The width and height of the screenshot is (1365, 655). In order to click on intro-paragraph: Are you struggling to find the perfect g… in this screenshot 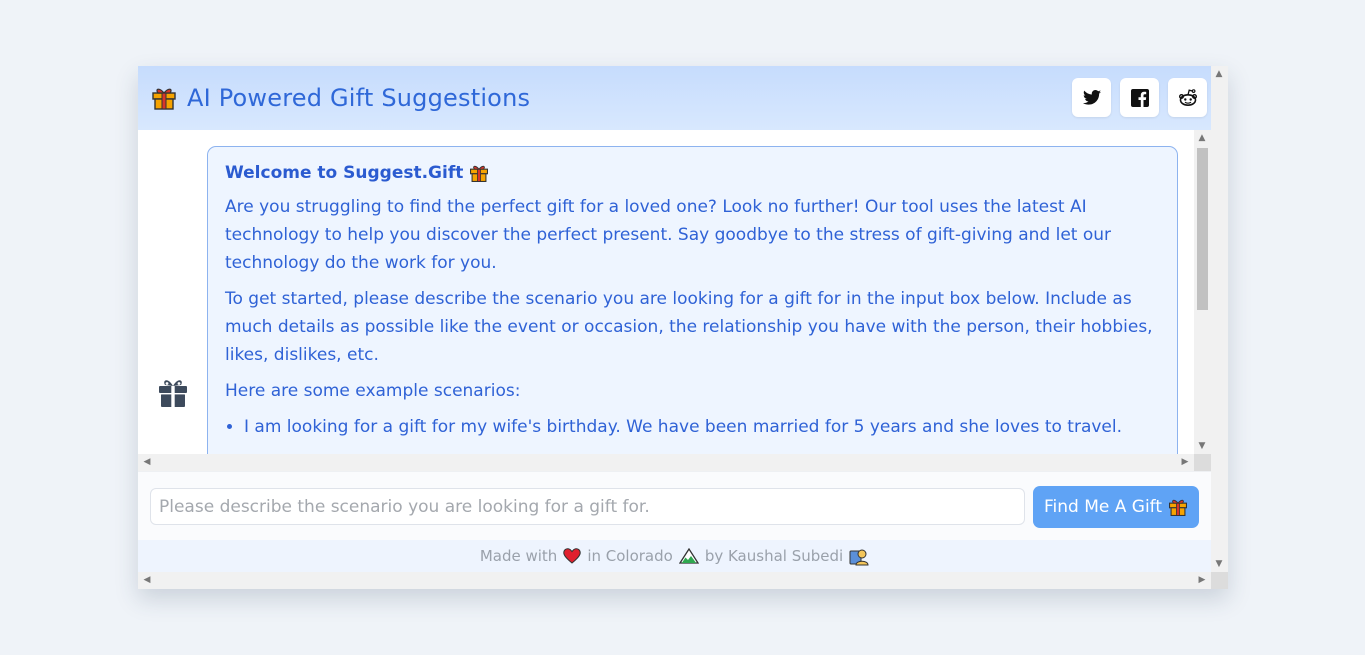, I will do `click(668, 235)`.